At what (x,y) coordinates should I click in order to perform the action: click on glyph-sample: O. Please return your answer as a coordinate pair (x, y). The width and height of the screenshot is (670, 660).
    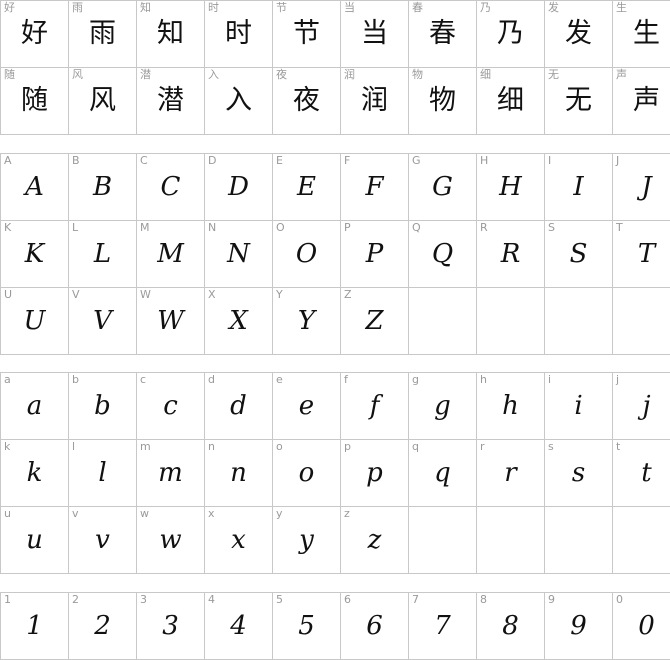
    Looking at the image, I should click on (306, 254).